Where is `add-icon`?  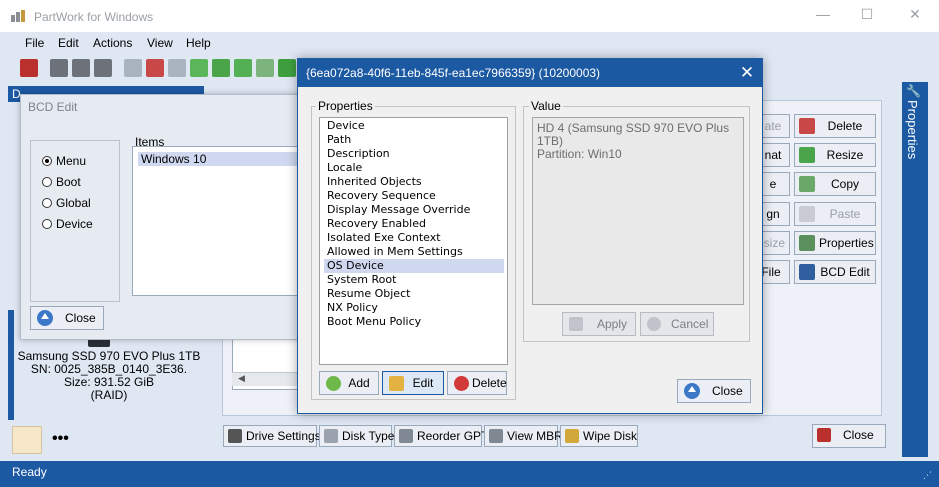 add-icon is located at coordinates (333, 383).